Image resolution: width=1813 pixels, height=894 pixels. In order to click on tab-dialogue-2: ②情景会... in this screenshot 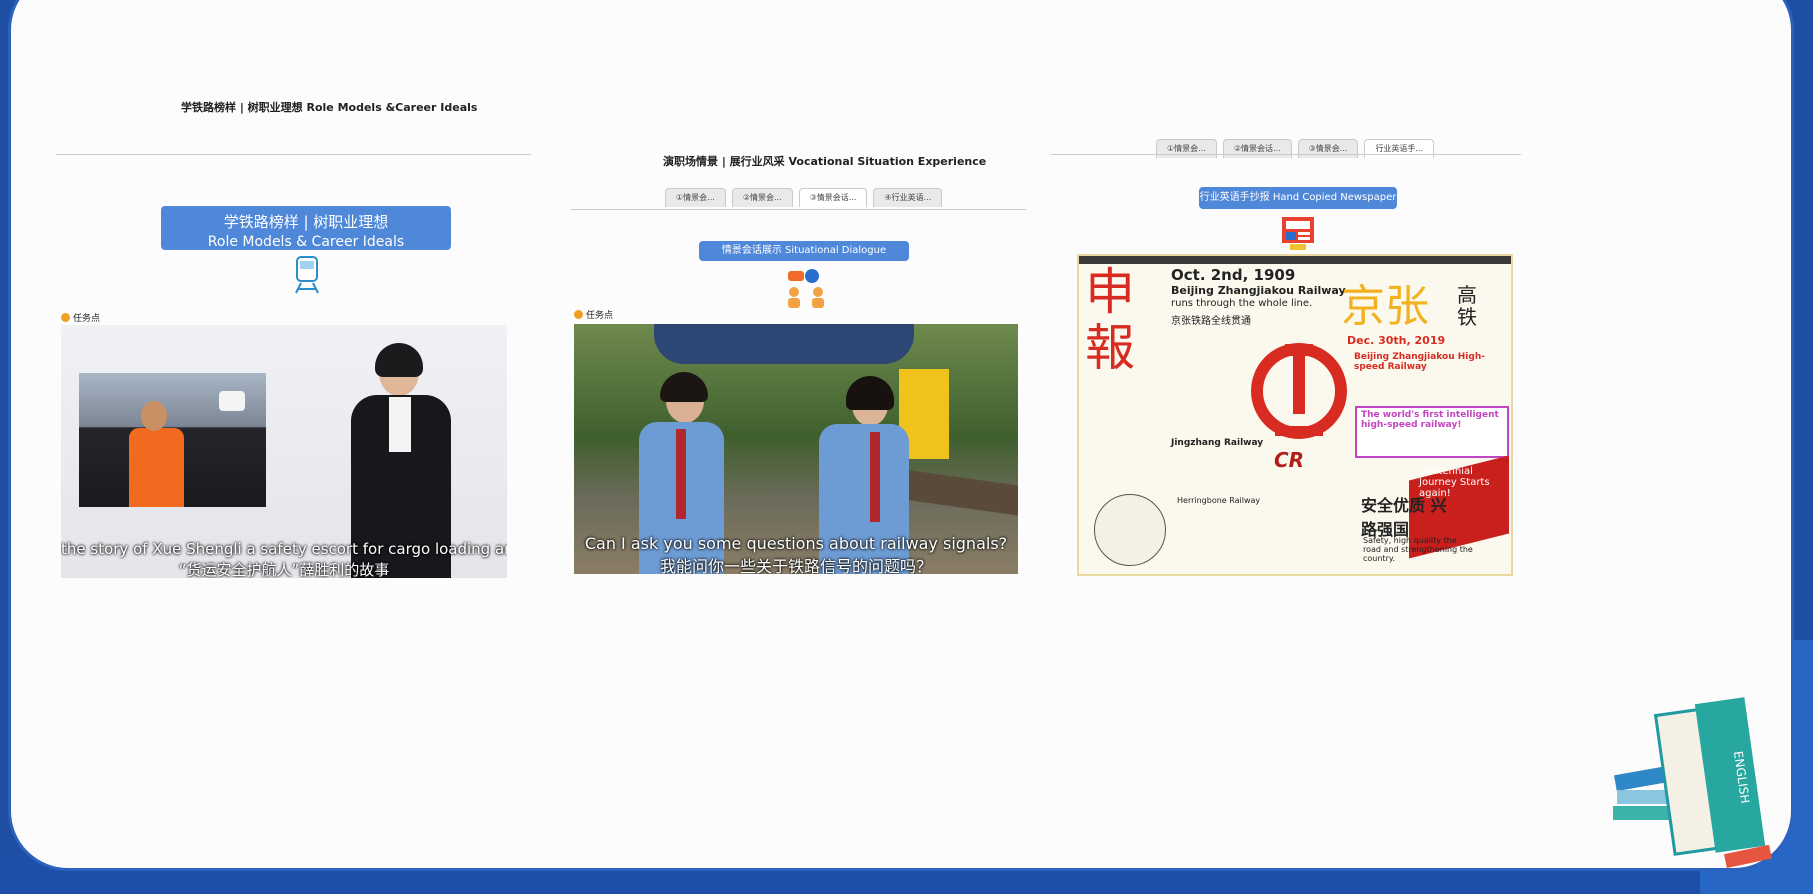, I will do `click(762, 197)`.